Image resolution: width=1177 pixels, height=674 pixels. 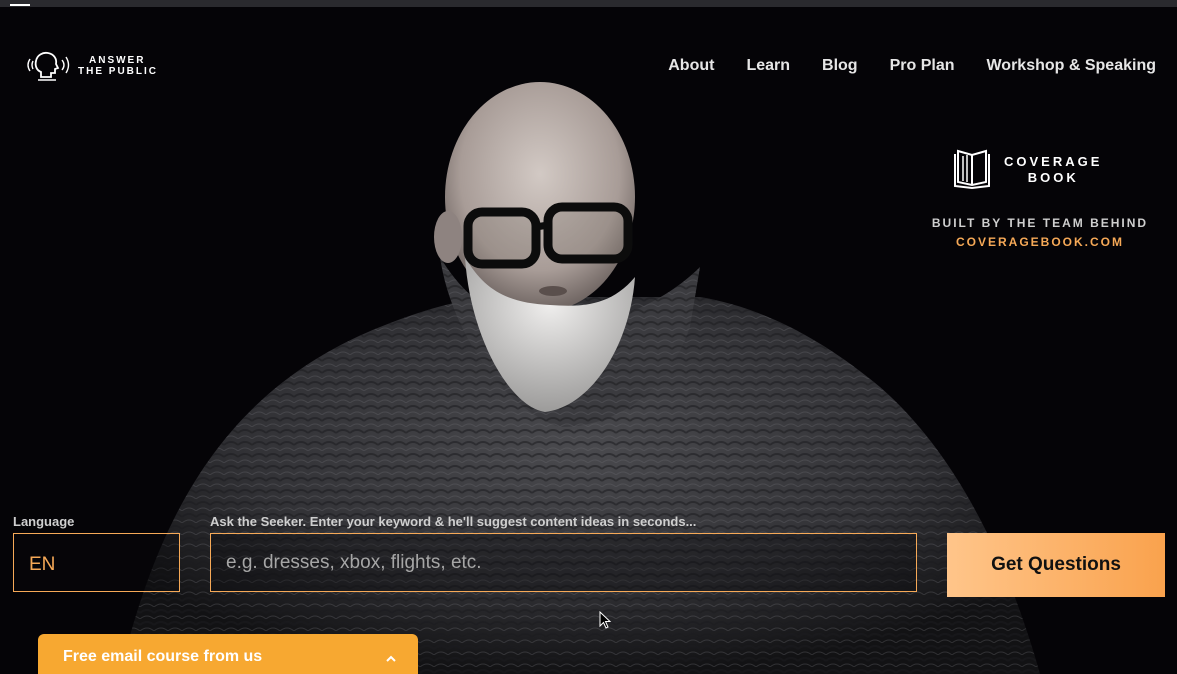 What do you see at coordinates (588, 3) in the screenshot?
I see `browser-top-strip` at bounding box center [588, 3].